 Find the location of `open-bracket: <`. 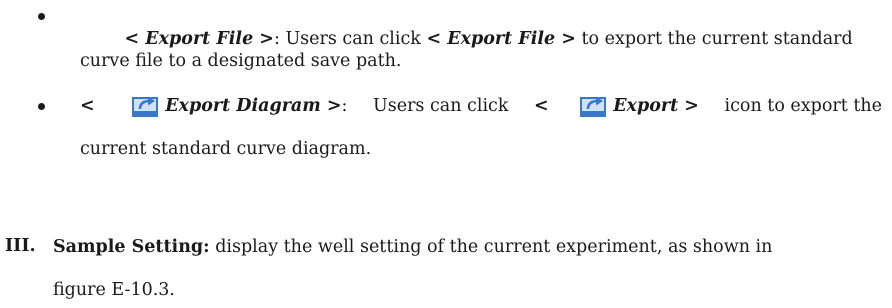

open-bracket: < is located at coordinates (87, 106).